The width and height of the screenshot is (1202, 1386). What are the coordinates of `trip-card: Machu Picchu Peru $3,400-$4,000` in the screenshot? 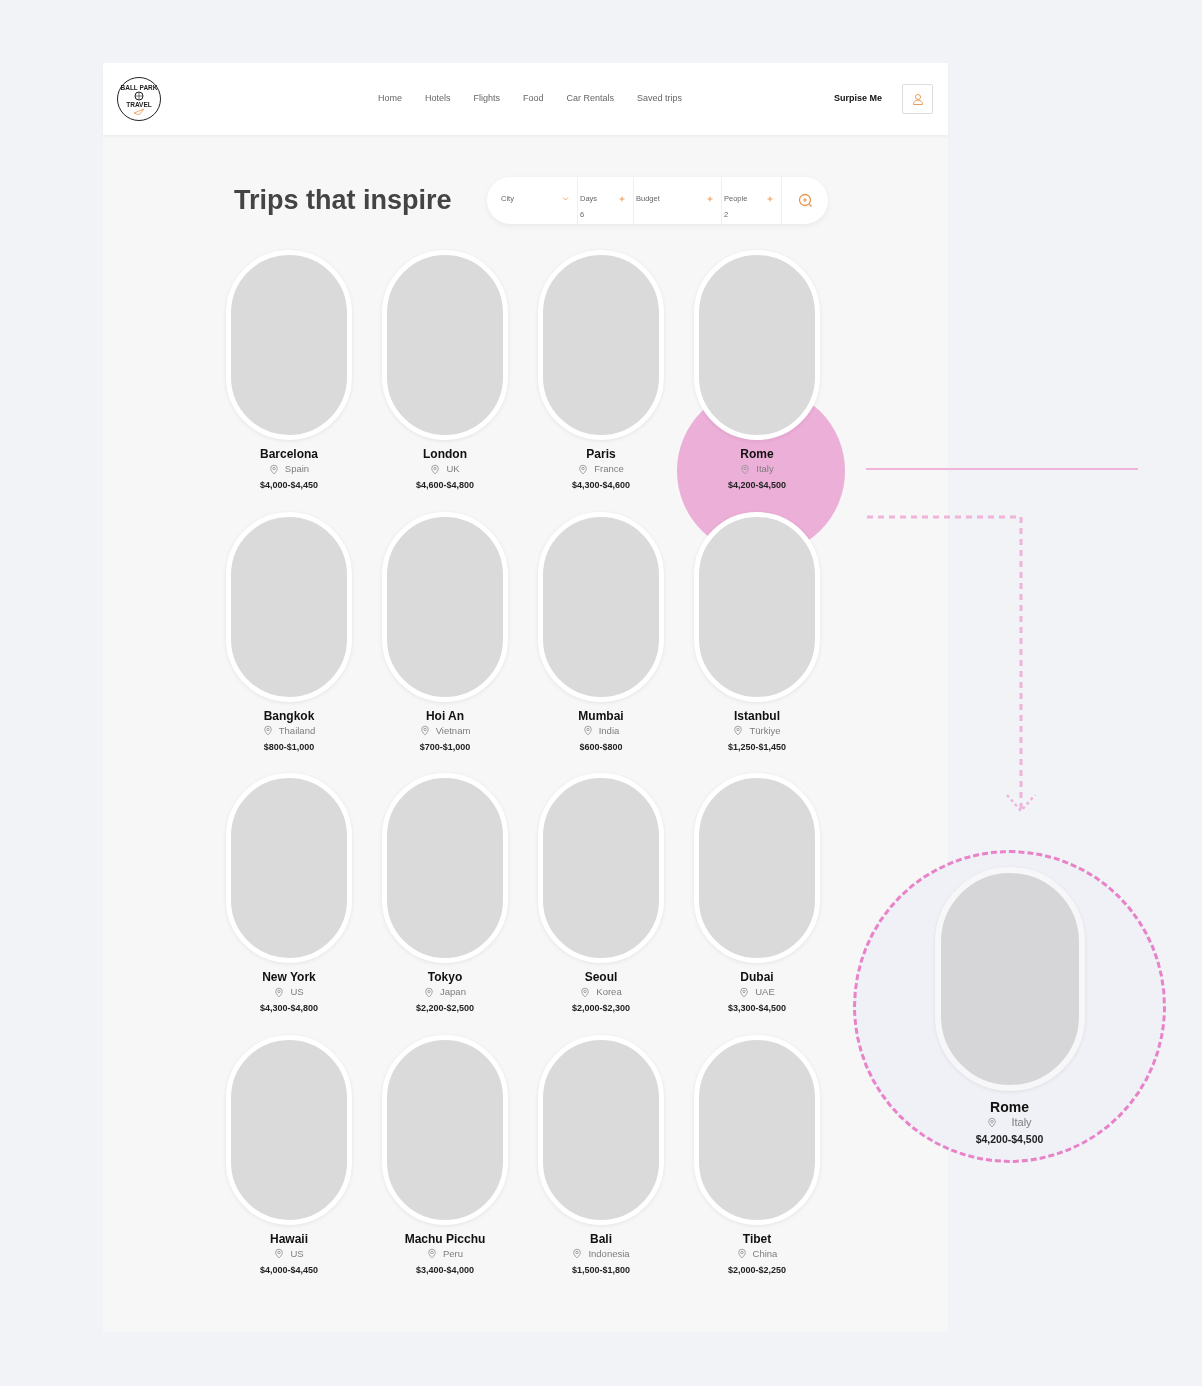 It's located at (445, 1155).